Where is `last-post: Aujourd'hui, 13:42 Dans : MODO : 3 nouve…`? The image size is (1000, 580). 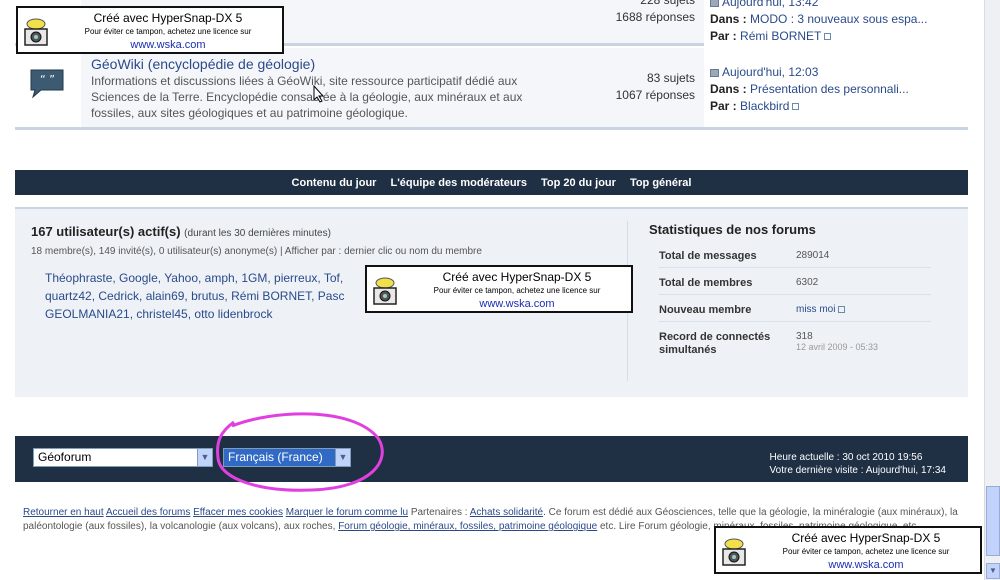
last-post: Aujourd'hui, 13:42 Dans : MODO : 3 nouve… is located at coordinates (836, 23).